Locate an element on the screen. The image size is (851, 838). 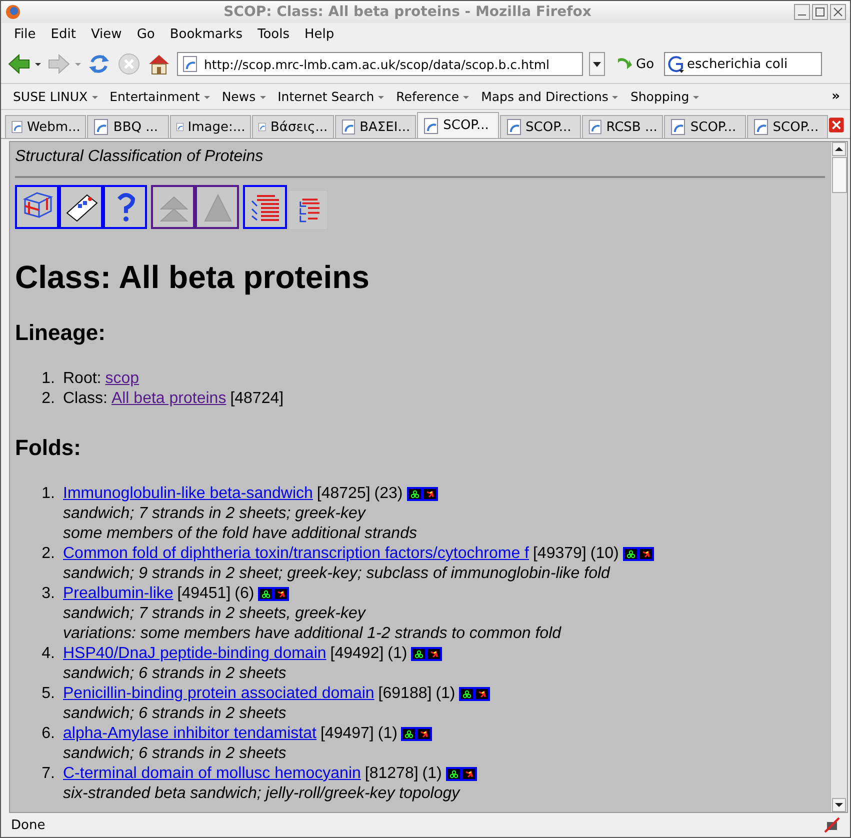
fold-link: Prealbumin-like is located at coordinates (118, 594).